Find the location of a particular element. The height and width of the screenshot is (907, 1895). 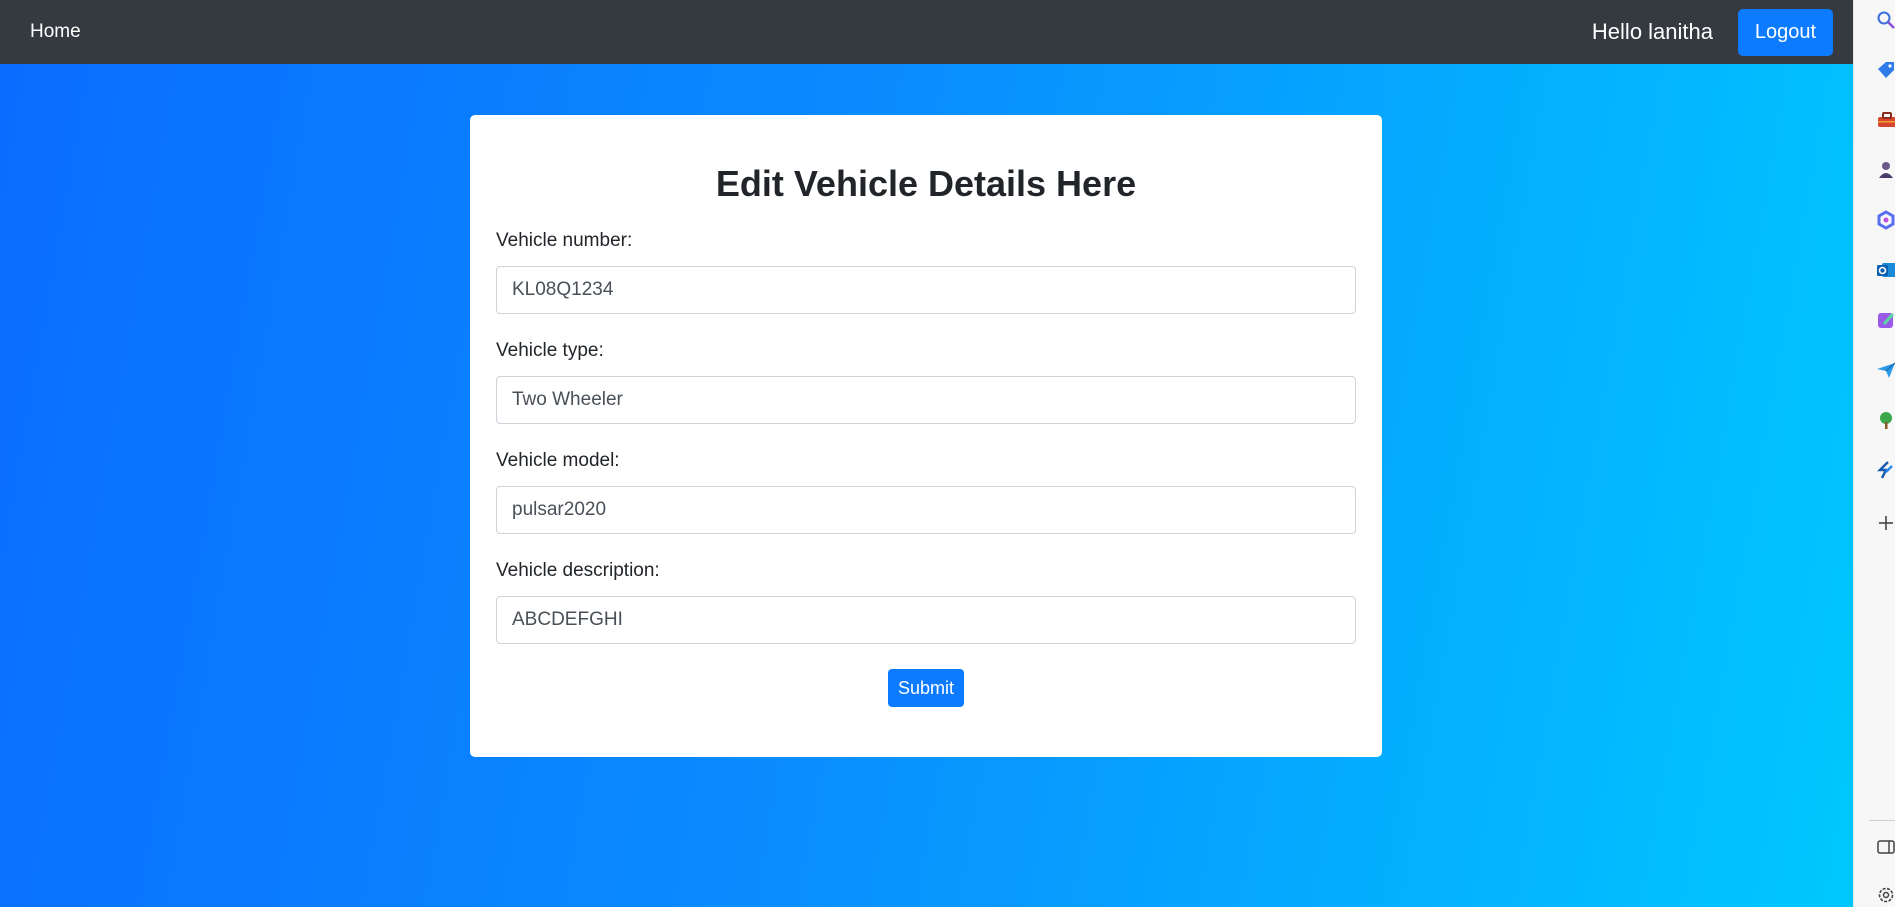

vehicle-description-label: Vehicle description: is located at coordinates (578, 570).